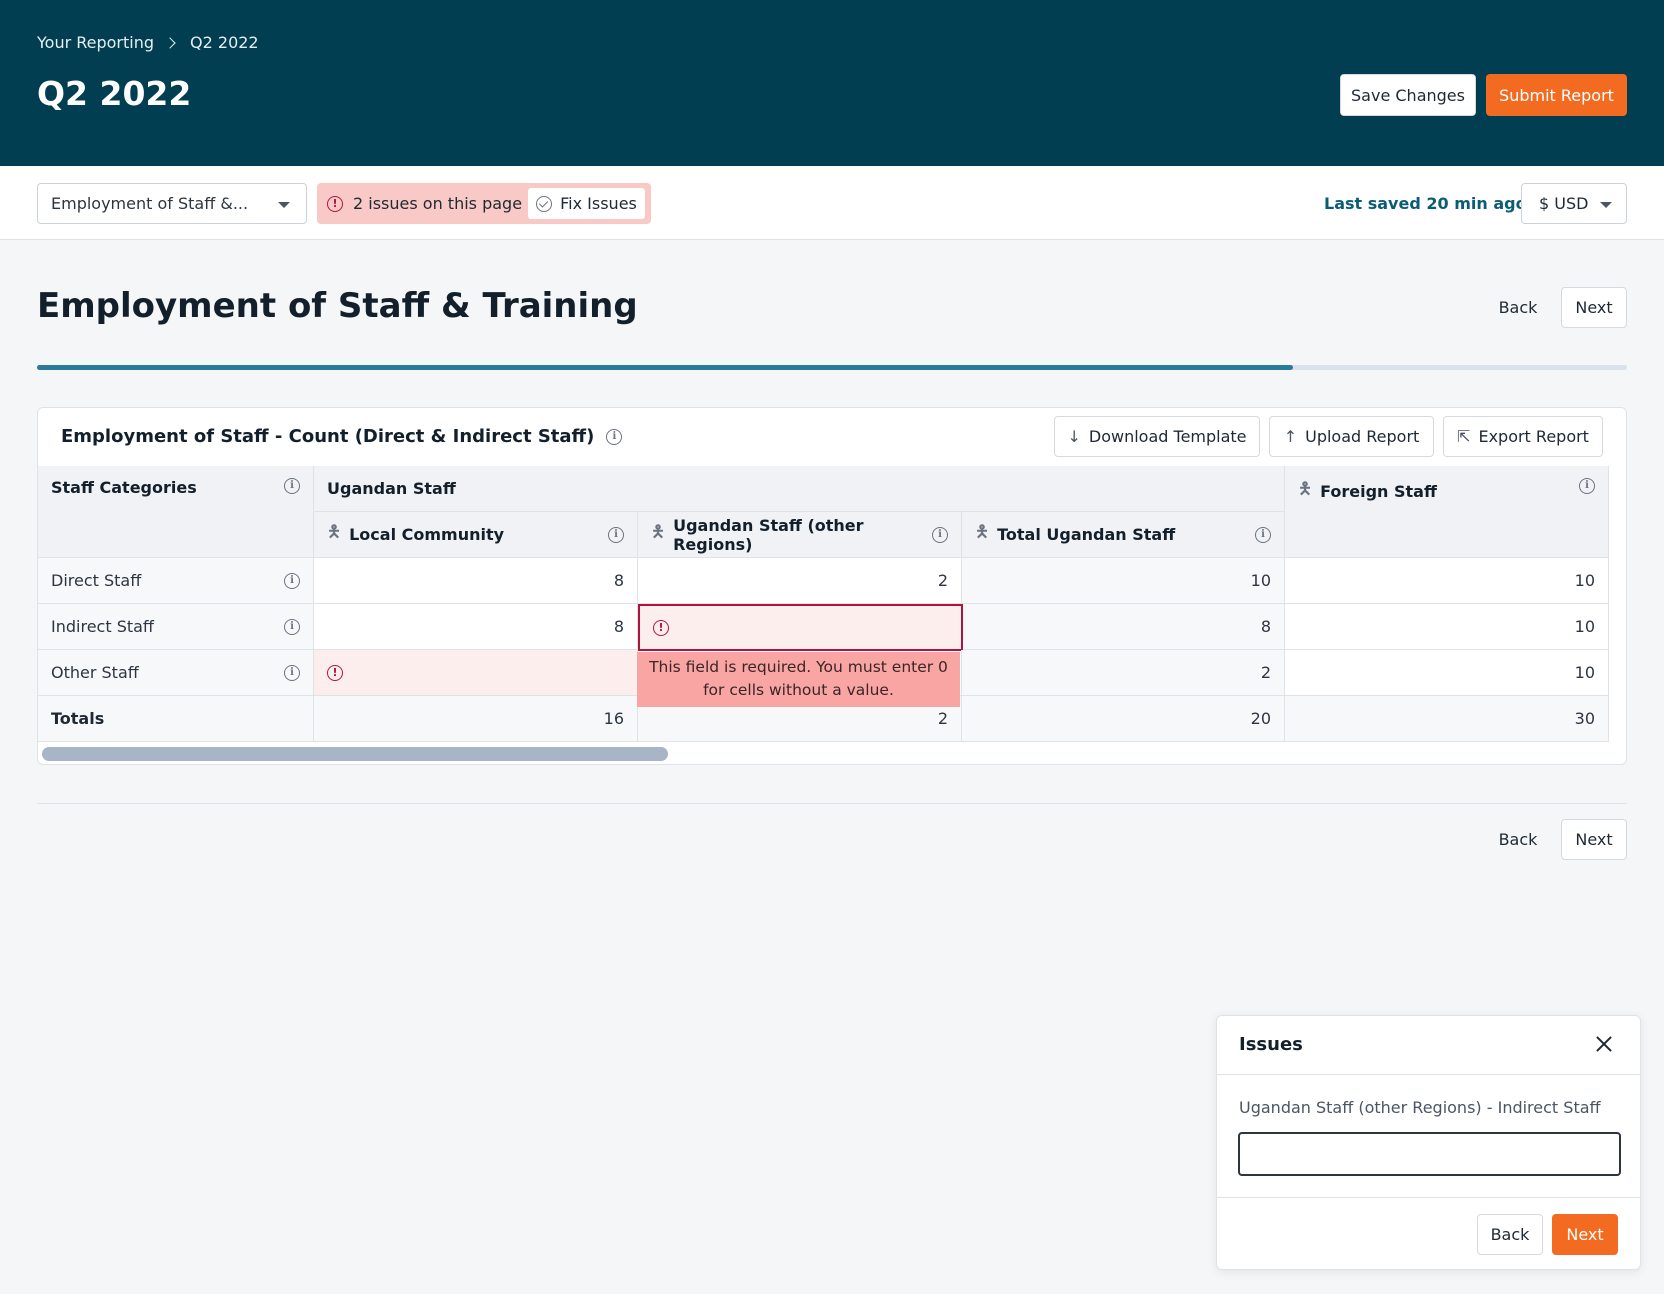 This screenshot has width=1664, height=1294. Describe the element at coordinates (355, 754) in the screenshot. I see `horizontal-scrollbar` at that location.